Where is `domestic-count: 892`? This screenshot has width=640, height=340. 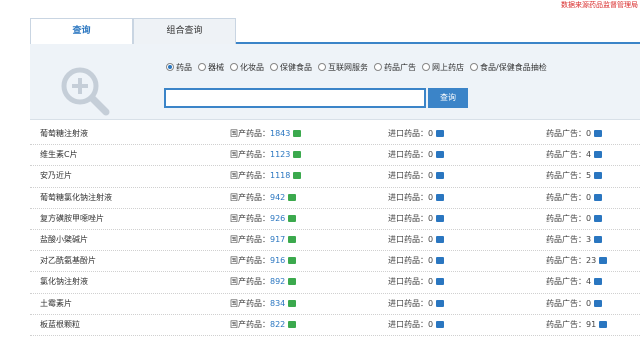 domestic-count: 892 is located at coordinates (277, 281).